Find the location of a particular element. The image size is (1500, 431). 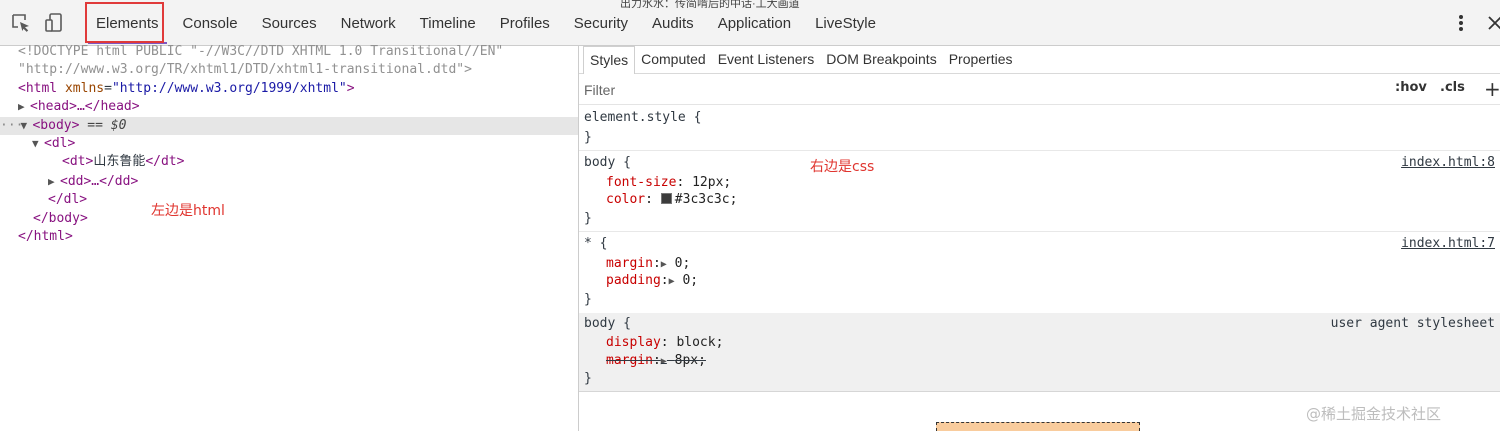

hov-button: :hov is located at coordinates (1411, 87).